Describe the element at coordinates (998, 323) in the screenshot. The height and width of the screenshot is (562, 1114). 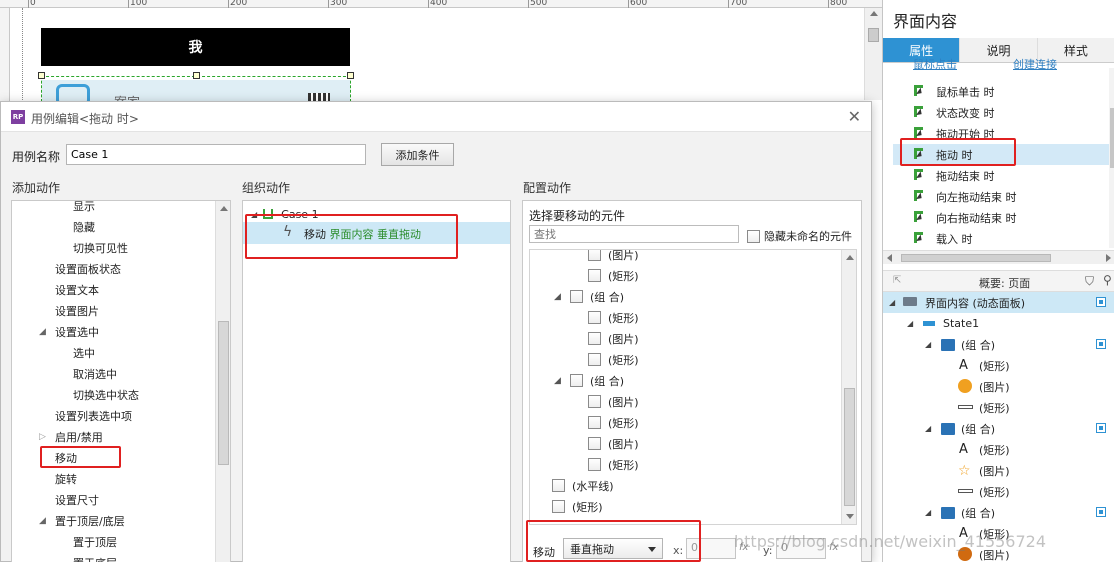
I see `outline-item-state: ◢ State1` at that location.